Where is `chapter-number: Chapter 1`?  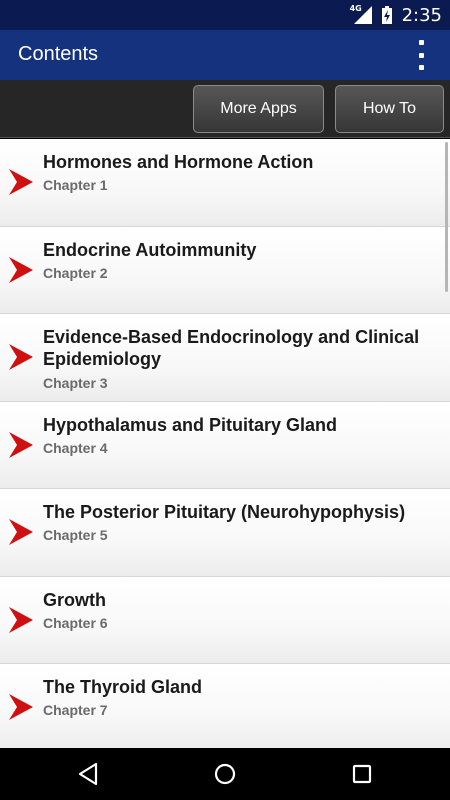 chapter-number: Chapter 1 is located at coordinates (75, 185).